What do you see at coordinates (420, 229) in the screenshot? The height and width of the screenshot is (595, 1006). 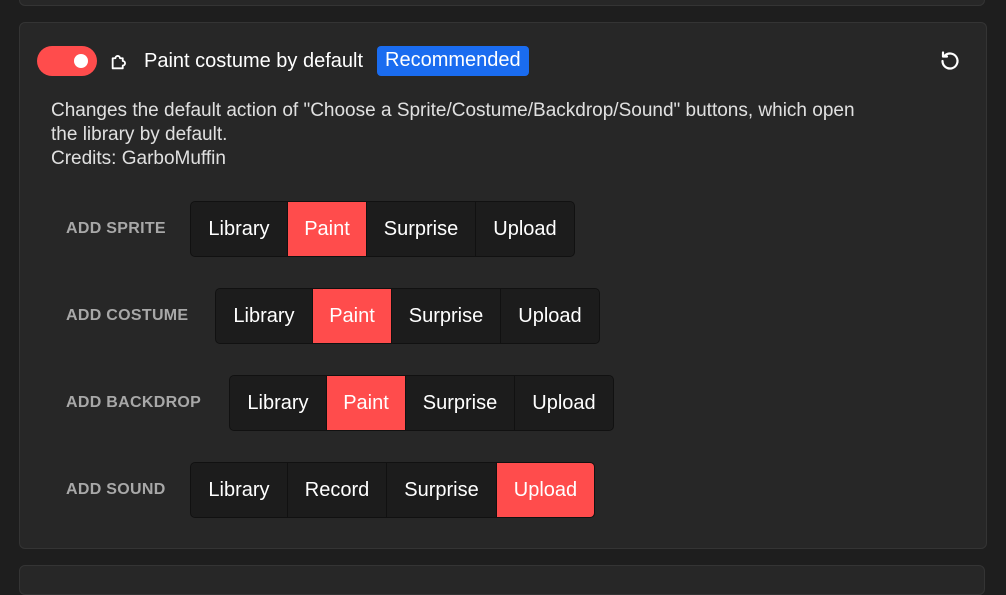 I see `add-sprite-option-surprise: Surprise` at bounding box center [420, 229].